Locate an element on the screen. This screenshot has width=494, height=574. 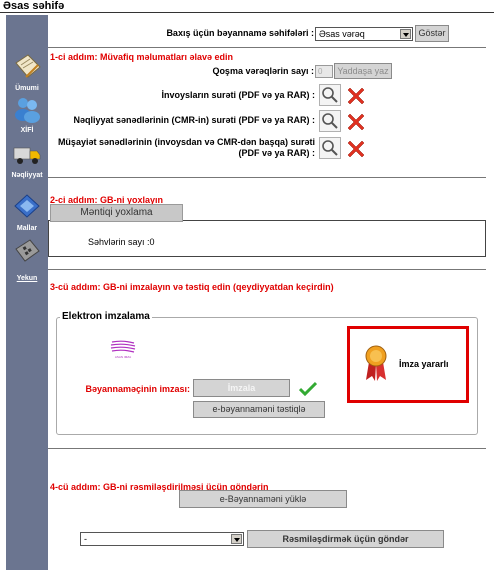
sidebar-item-xifi: XİFİ is located at coordinates (27, 130).